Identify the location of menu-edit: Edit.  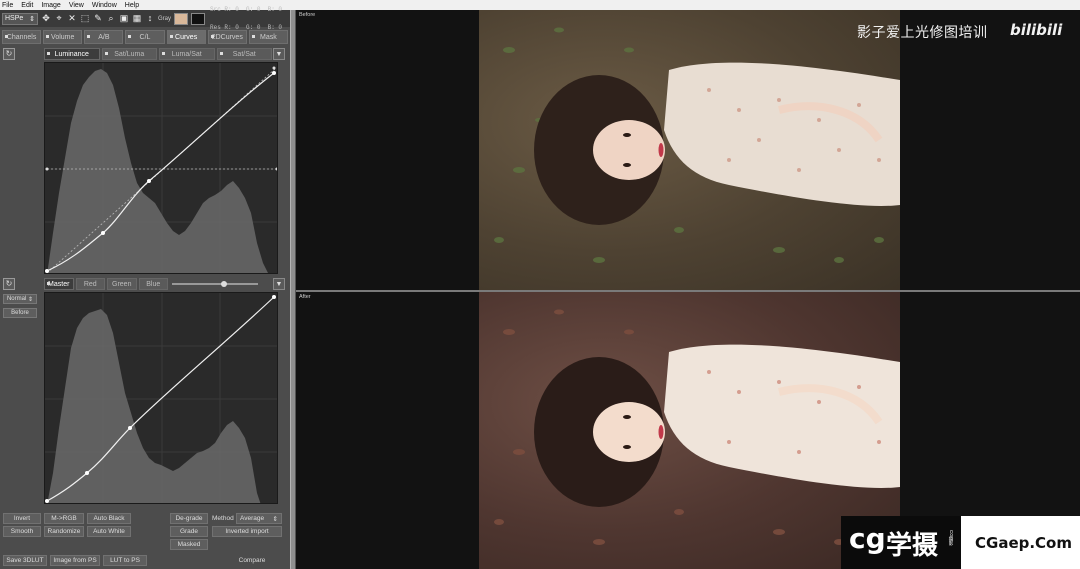
(27, 5).